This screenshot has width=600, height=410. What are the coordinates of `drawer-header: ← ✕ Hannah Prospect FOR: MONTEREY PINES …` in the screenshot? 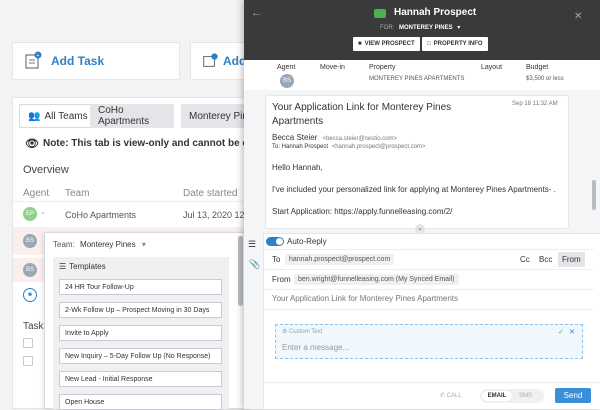 It's located at (422, 30).